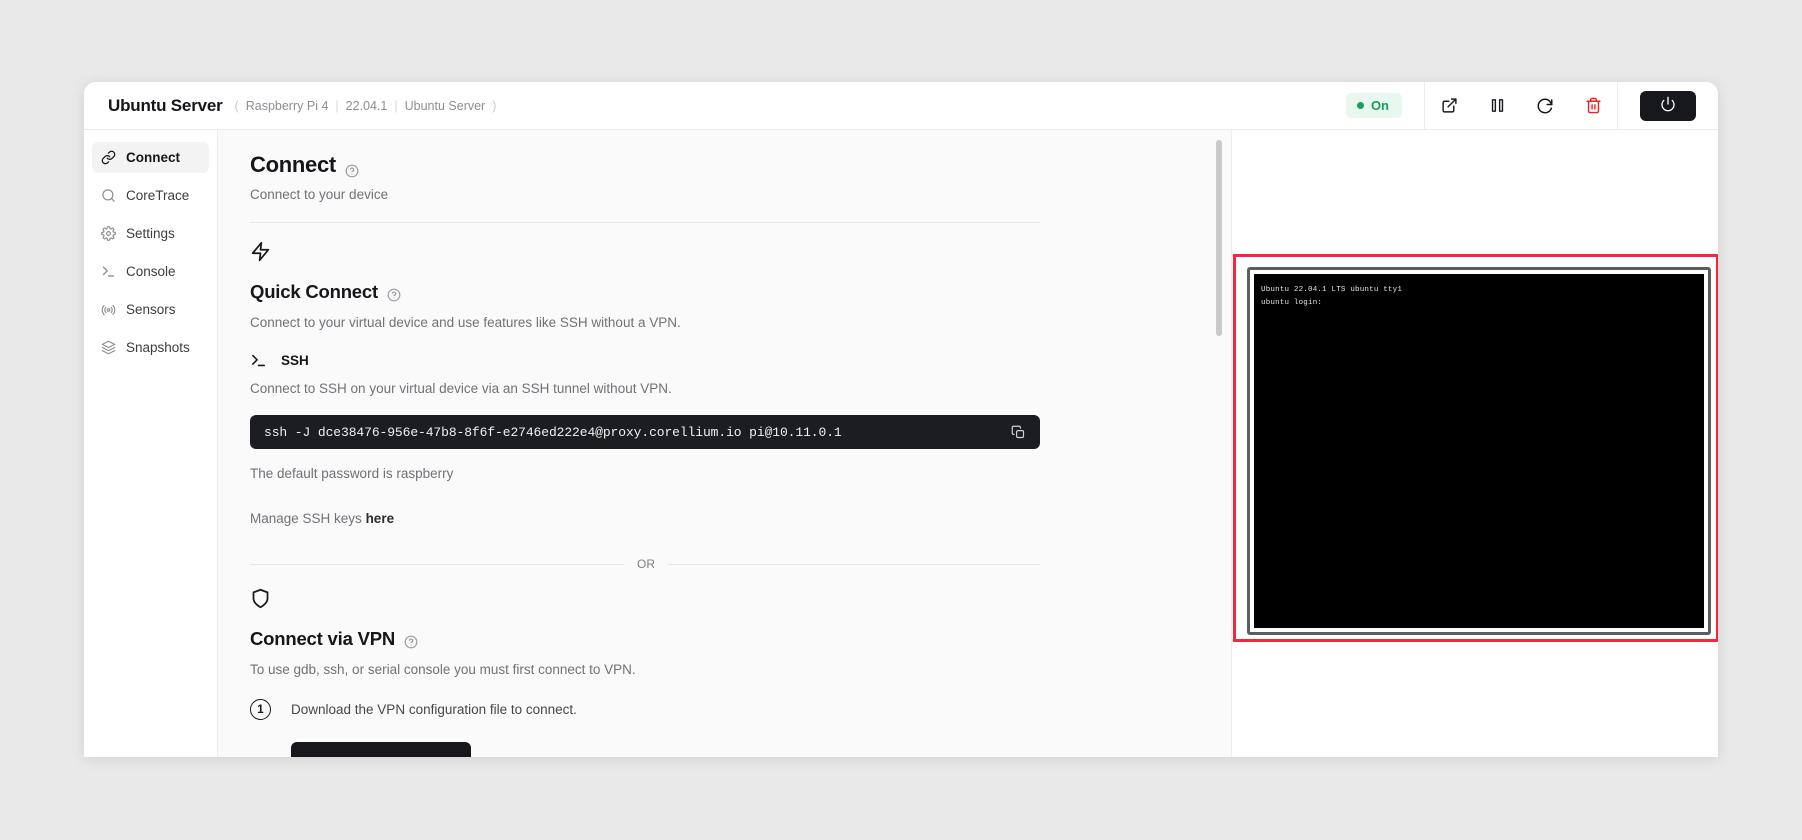 This screenshot has height=840, width=1802. What do you see at coordinates (108, 157) in the screenshot?
I see `link-icon` at bounding box center [108, 157].